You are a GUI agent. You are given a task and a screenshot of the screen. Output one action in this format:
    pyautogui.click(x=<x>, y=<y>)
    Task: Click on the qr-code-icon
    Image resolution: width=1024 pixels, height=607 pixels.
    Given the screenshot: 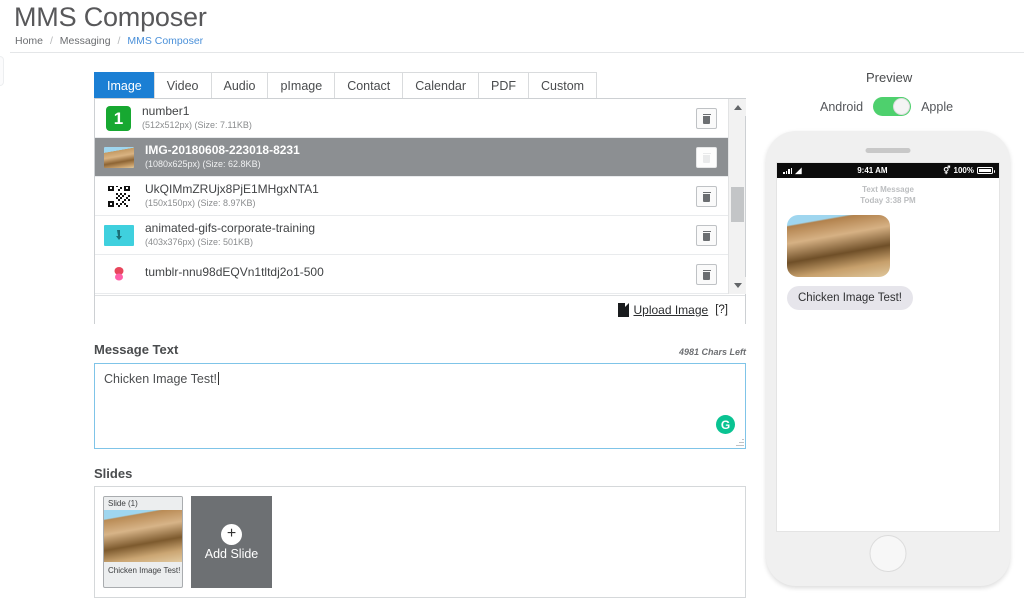 What is the action you would take?
    pyautogui.click(x=119, y=196)
    